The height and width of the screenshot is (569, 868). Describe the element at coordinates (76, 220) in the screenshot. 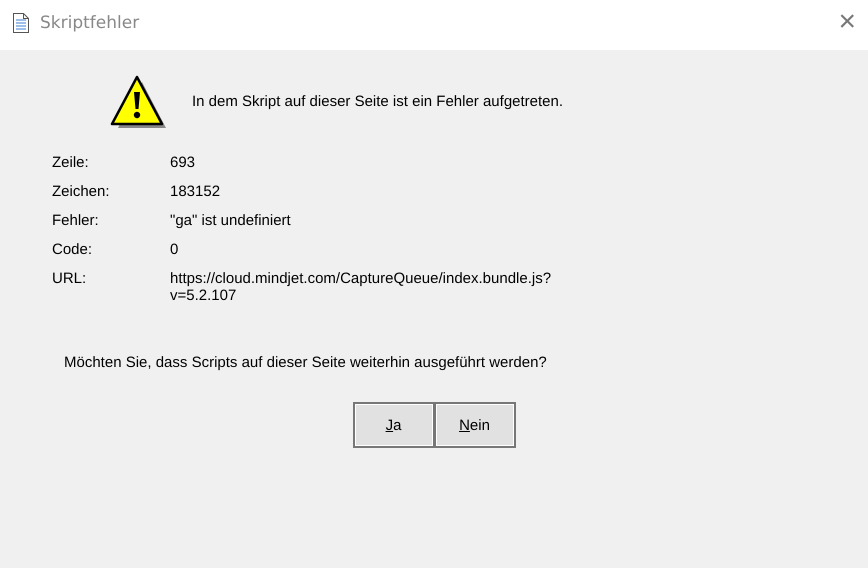

I see `detail-label: Fehler:` at that location.